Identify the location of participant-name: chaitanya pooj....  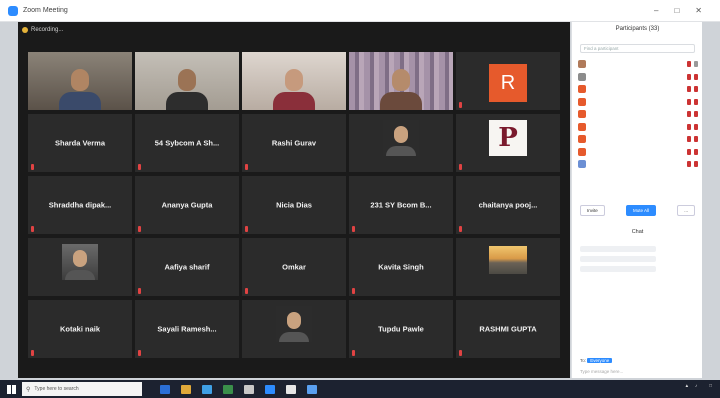
(508, 205).